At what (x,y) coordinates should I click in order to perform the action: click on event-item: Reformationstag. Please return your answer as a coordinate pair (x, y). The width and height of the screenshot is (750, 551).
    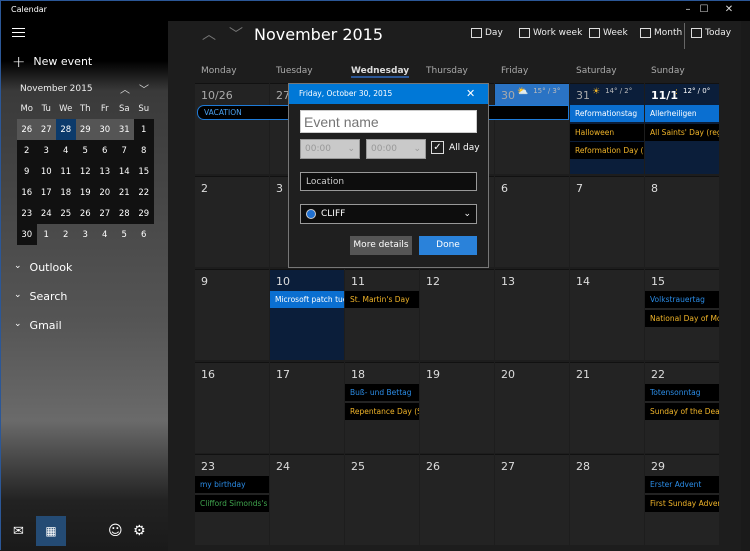
    Looking at the image, I should click on (607, 113).